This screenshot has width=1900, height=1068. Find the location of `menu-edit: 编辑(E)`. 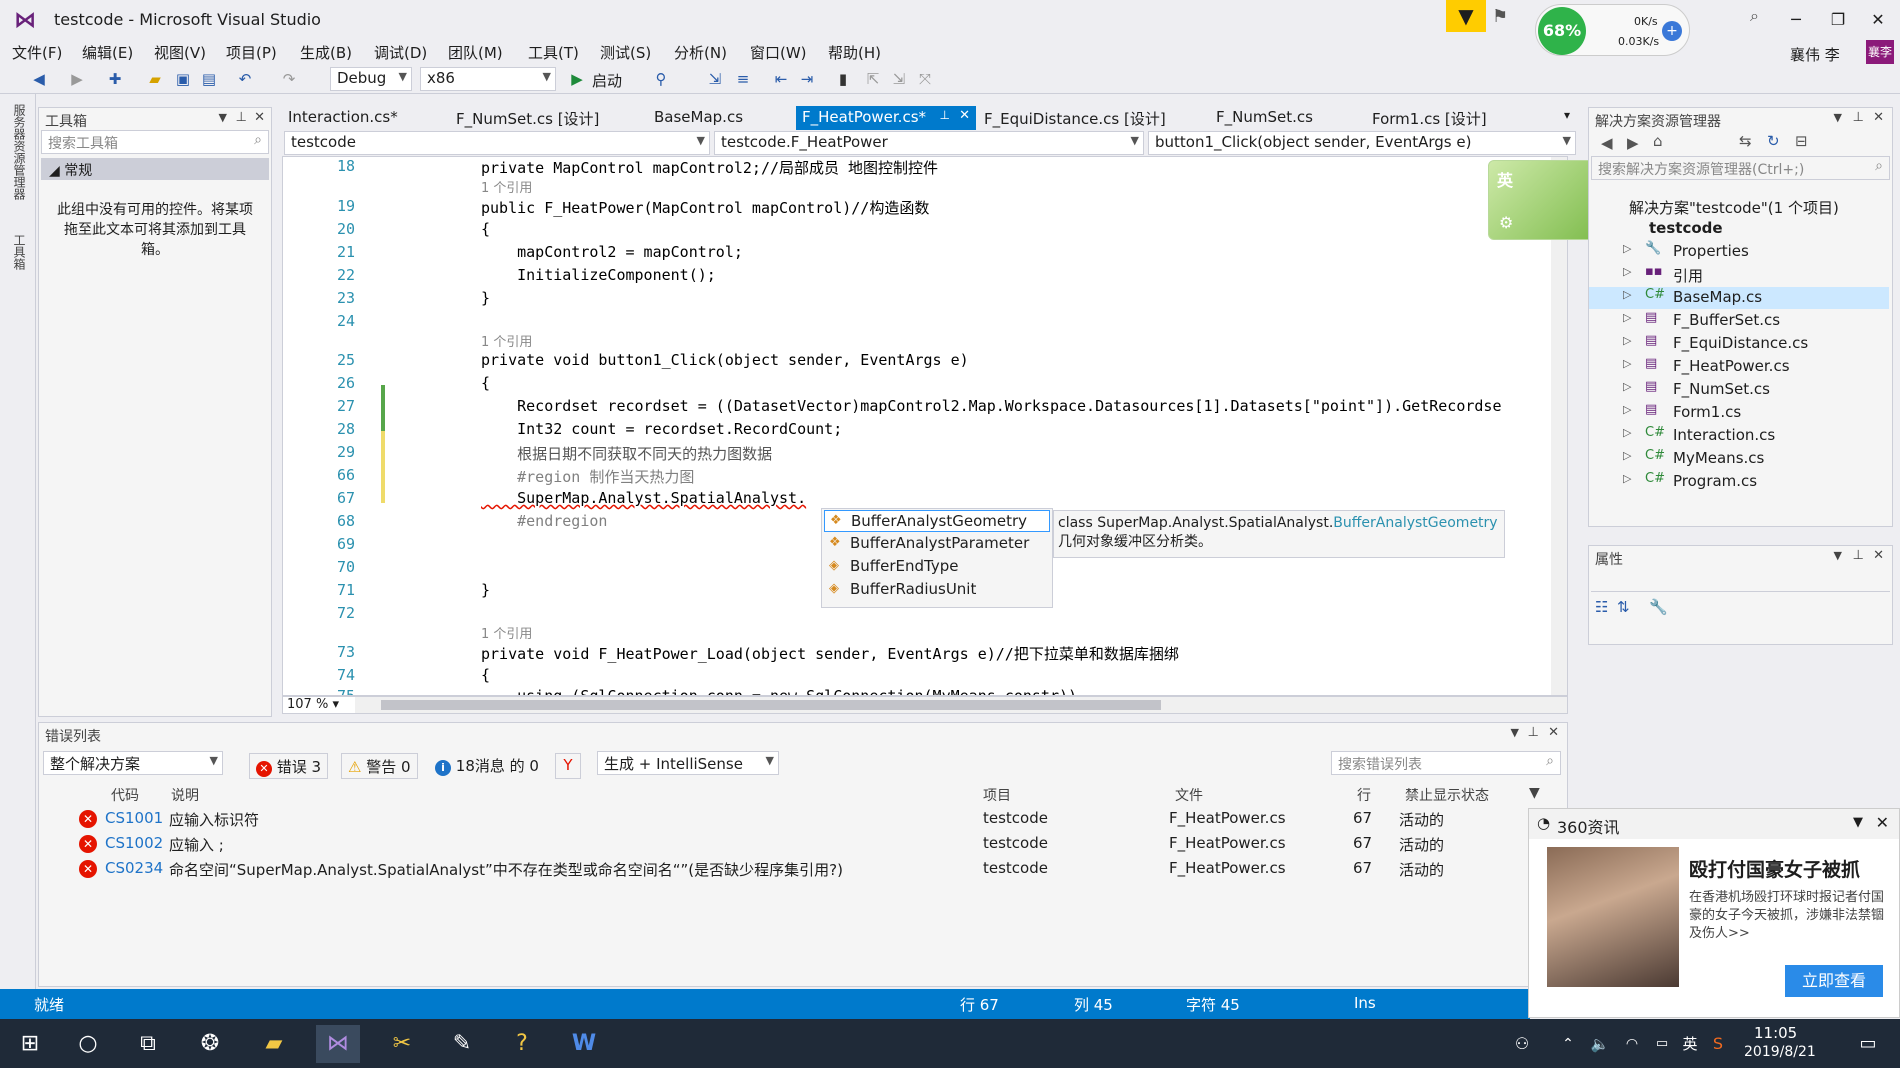

menu-edit: 编辑(E) is located at coordinates (107, 52).